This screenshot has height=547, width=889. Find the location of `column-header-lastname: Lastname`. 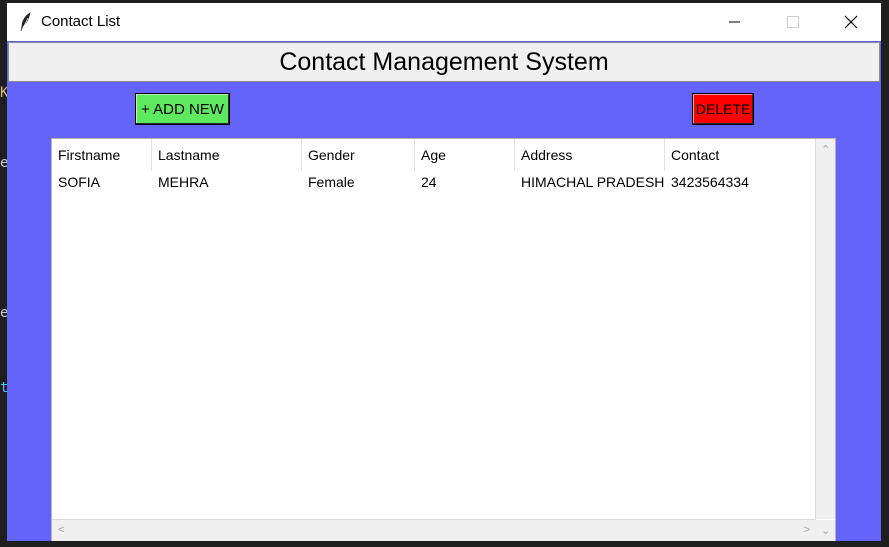

column-header-lastname: Lastname is located at coordinates (227, 155).